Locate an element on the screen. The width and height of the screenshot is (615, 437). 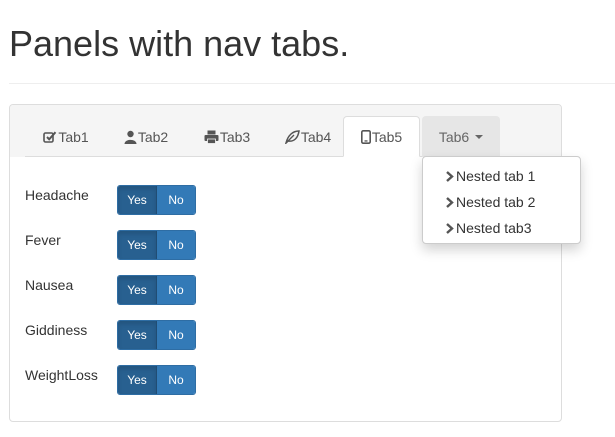
symptom-row-giddiness: Giddiness Yes No is located at coordinates (125, 335).